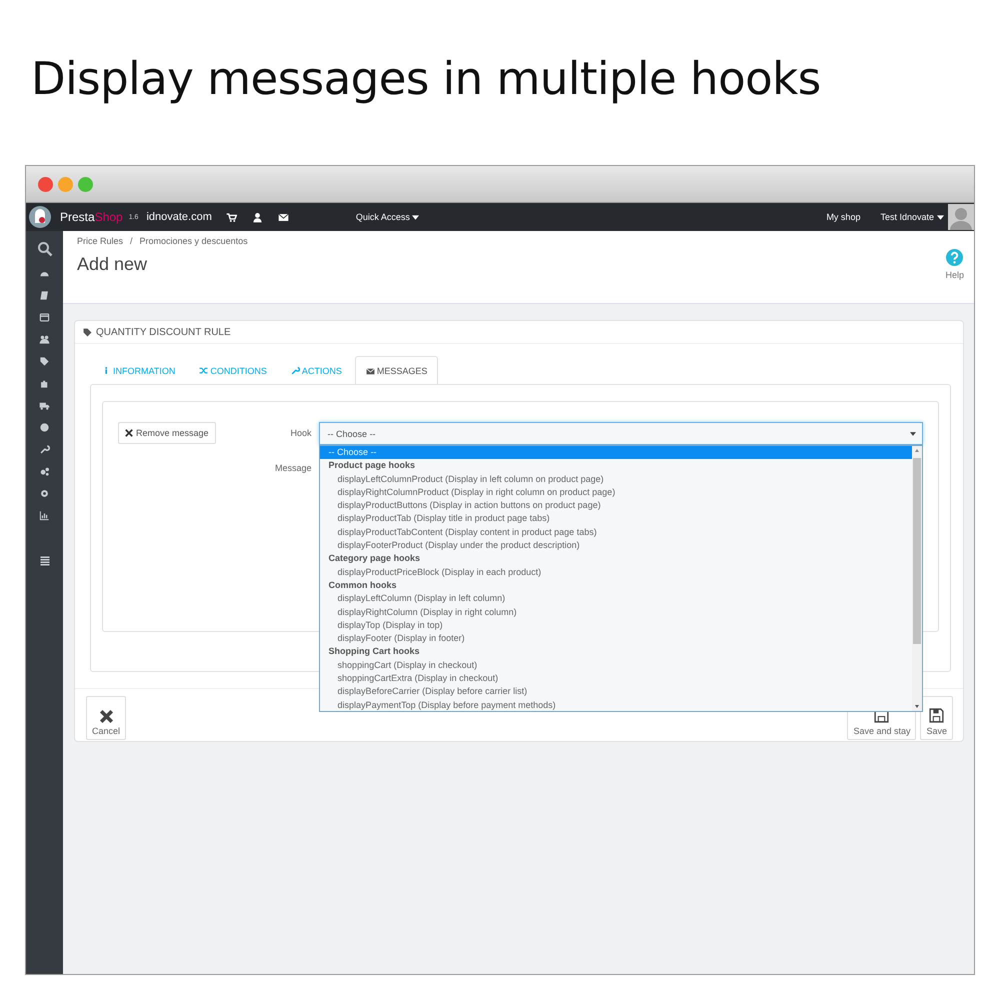  What do you see at coordinates (616, 625) in the screenshot?
I see `dropdown-option: displayTop (Display in top)` at bounding box center [616, 625].